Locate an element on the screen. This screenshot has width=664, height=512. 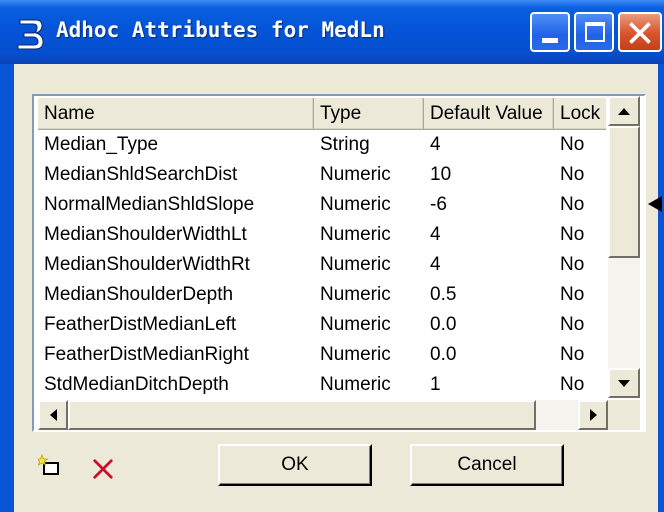
column-header-row: Name Type Default Value Lock is located at coordinates (322, 114).